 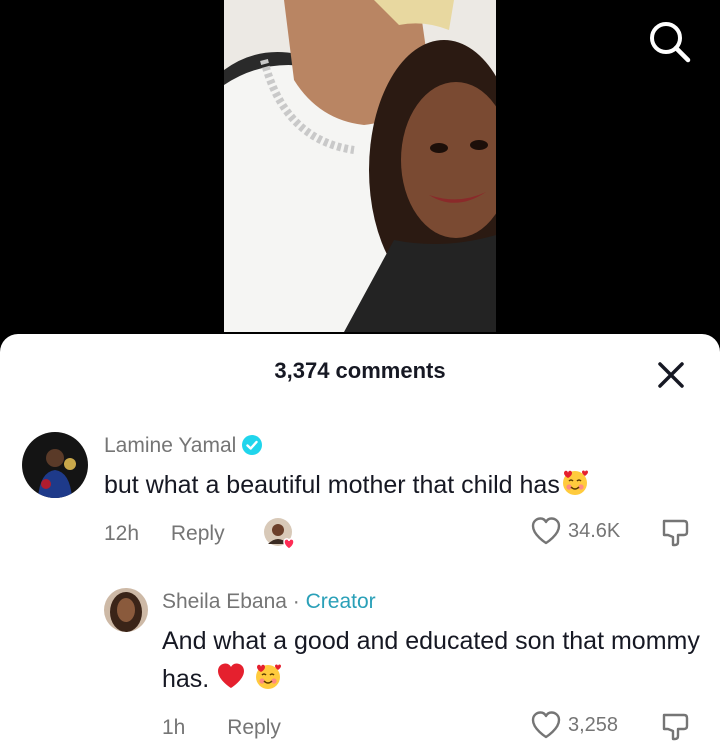 What do you see at coordinates (594, 530) in the screenshot?
I see `like-count: 34.6K` at bounding box center [594, 530].